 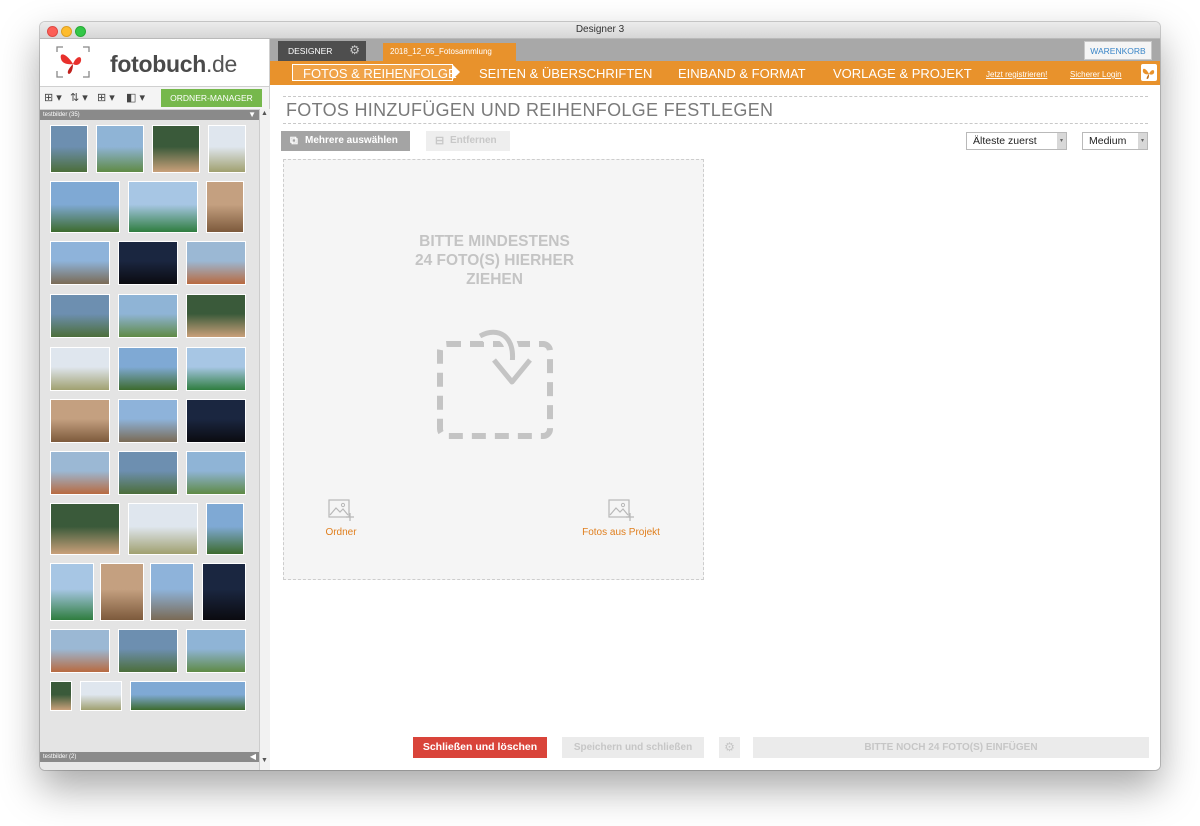 What do you see at coordinates (79, 97) in the screenshot?
I see `sort-icon: ⇅ ▾` at bounding box center [79, 97].